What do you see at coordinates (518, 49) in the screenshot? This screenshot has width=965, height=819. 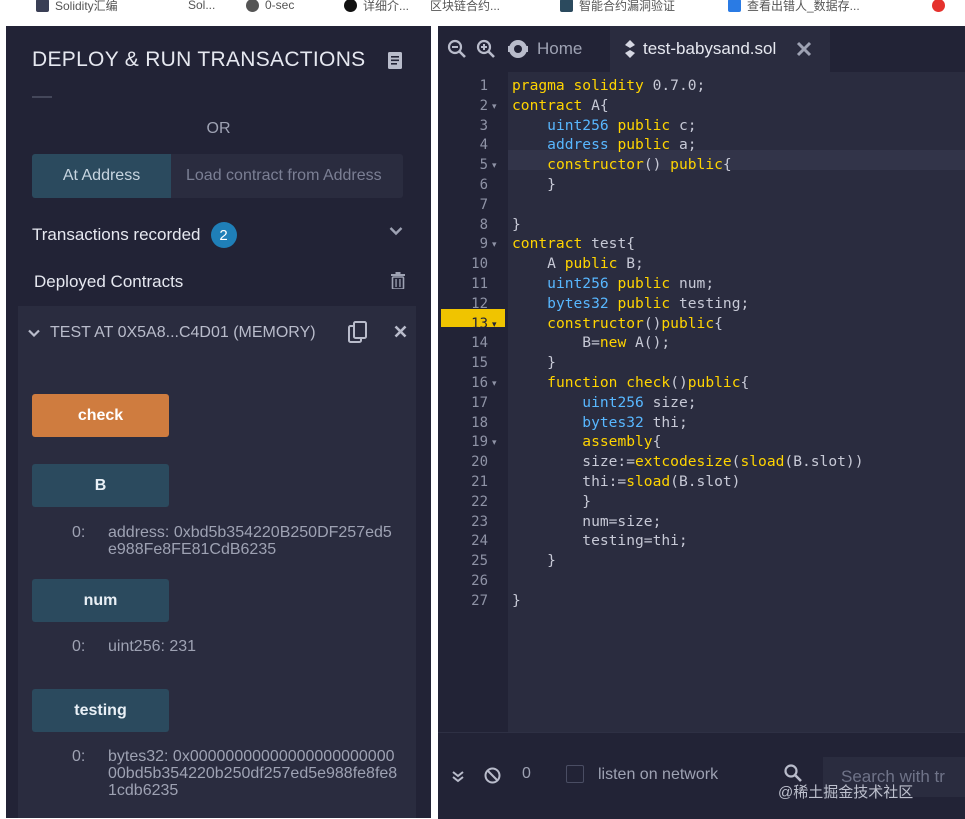 I see `remix-logo-icon` at bounding box center [518, 49].